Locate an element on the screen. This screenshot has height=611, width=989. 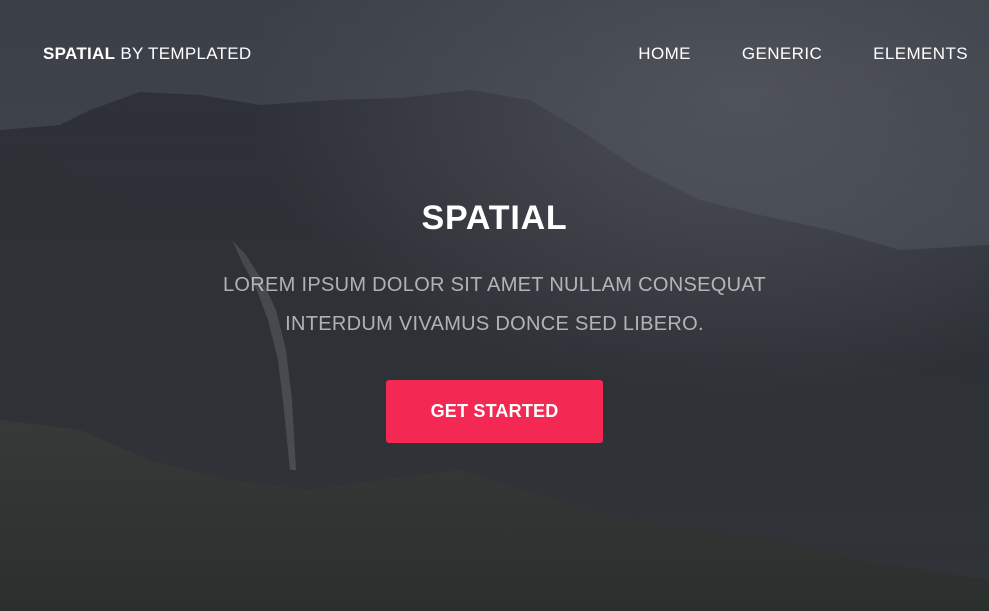
banner-title: SPATIAL is located at coordinates (494, 218).